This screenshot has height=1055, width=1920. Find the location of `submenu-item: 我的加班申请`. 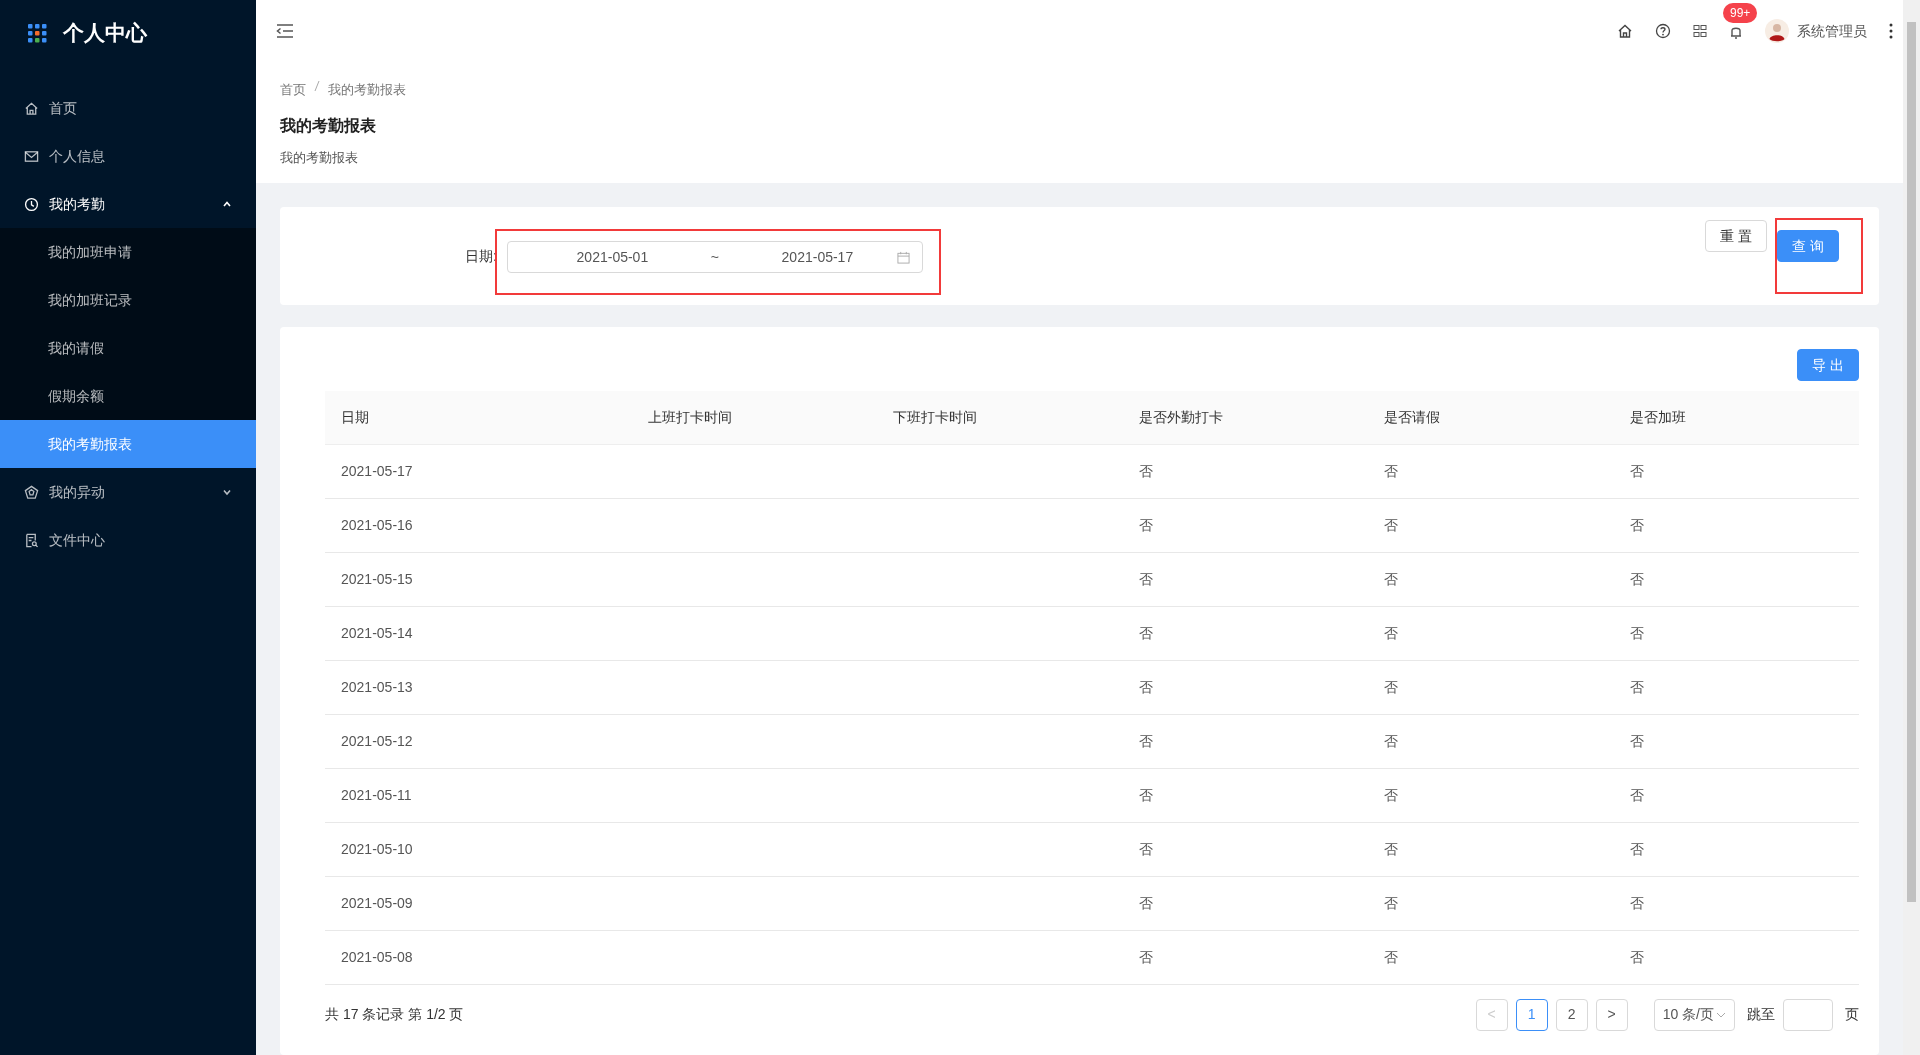

submenu-item: 我的加班申请 is located at coordinates (128, 252).